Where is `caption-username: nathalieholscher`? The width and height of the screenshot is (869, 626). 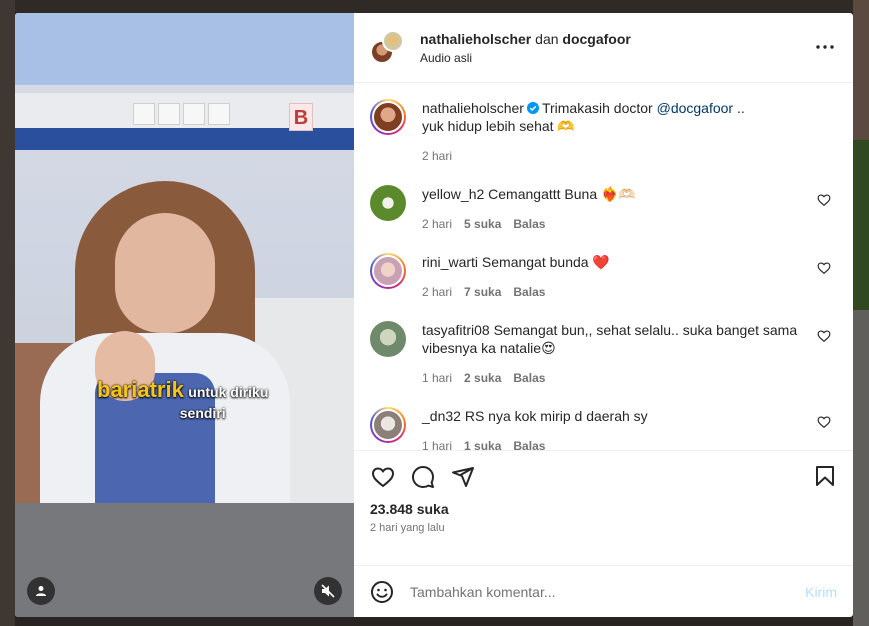 caption-username: nathalieholscher is located at coordinates (473, 108).